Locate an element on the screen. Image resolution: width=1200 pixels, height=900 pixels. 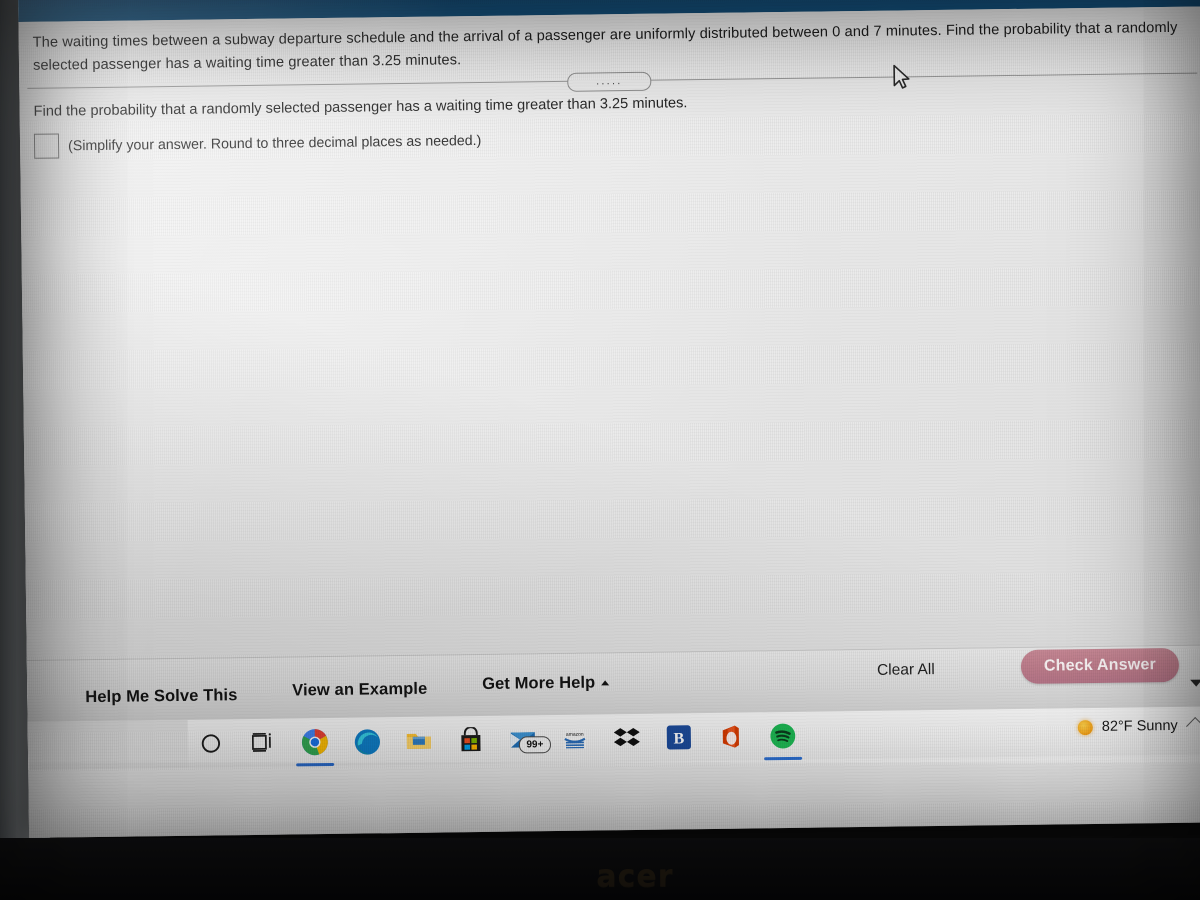
mail-badge: 99+ is located at coordinates (535, 745).